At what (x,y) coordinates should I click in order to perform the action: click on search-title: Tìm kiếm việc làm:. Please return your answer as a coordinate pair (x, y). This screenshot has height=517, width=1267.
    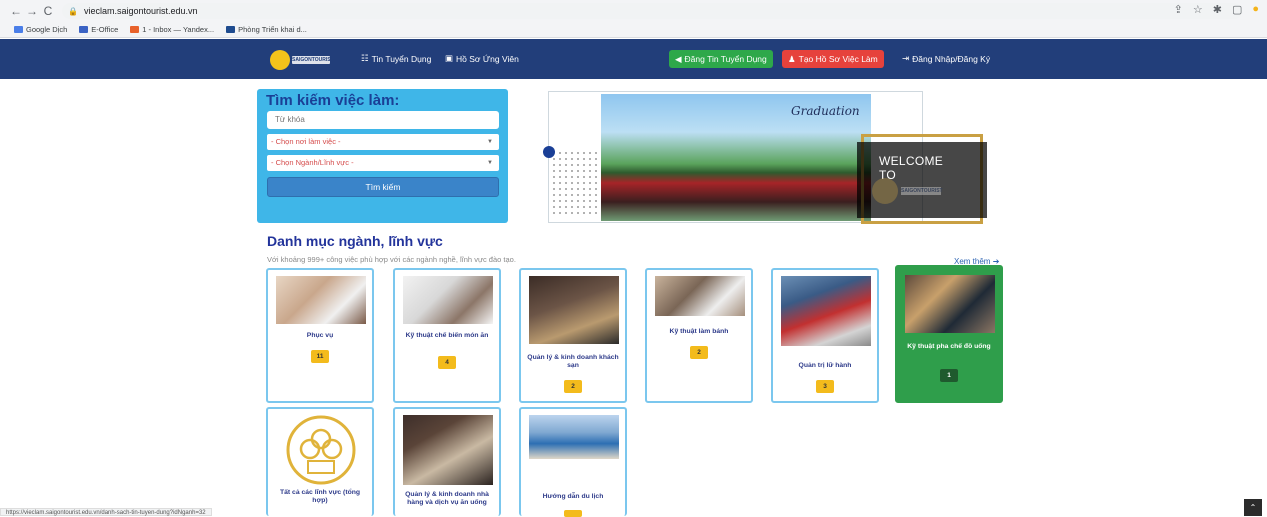
    Looking at the image, I should click on (333, 100).